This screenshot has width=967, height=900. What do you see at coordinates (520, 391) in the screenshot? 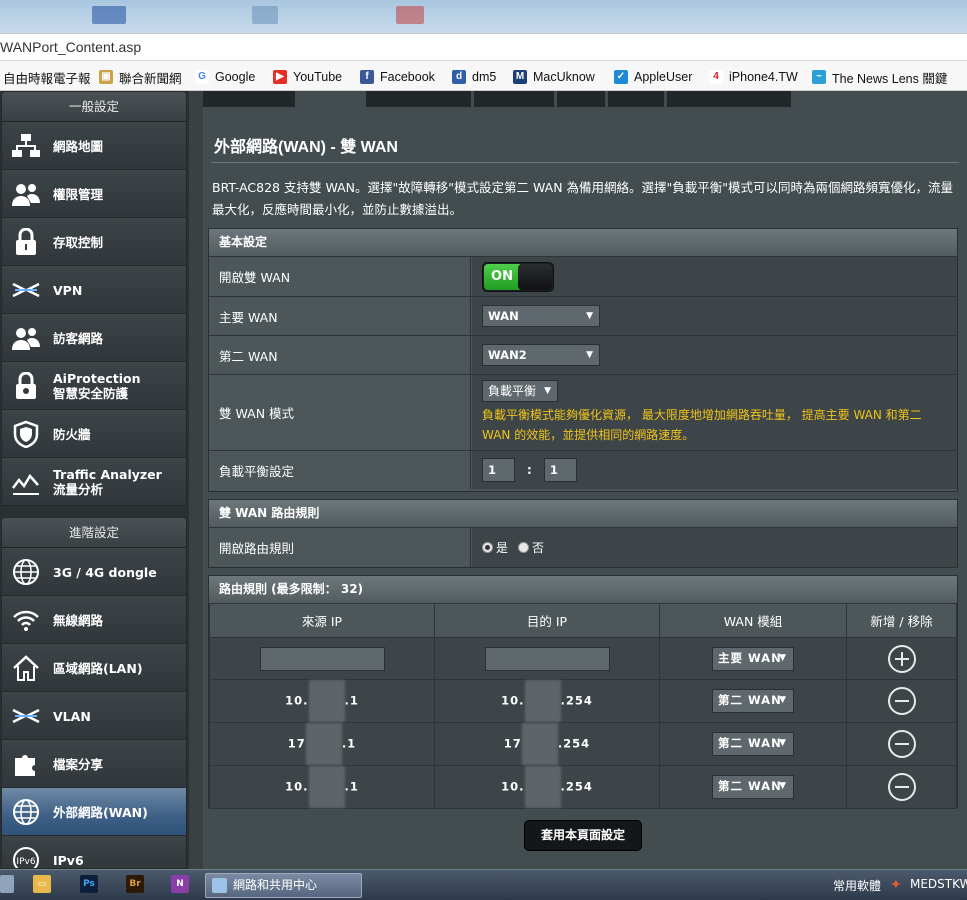
I see `dual-wan-mode-select: 負載平衡 ▼` at bounding box center [520, 391].